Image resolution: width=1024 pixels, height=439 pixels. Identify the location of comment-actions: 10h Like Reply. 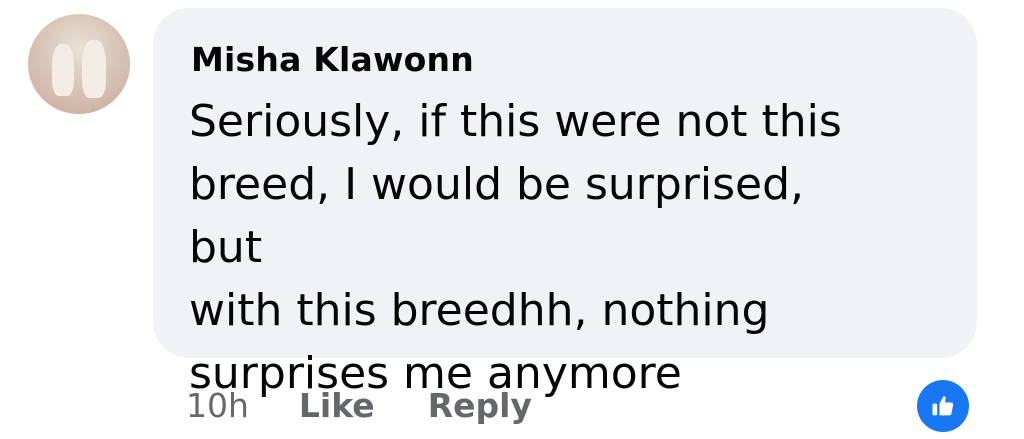
(359, 405).